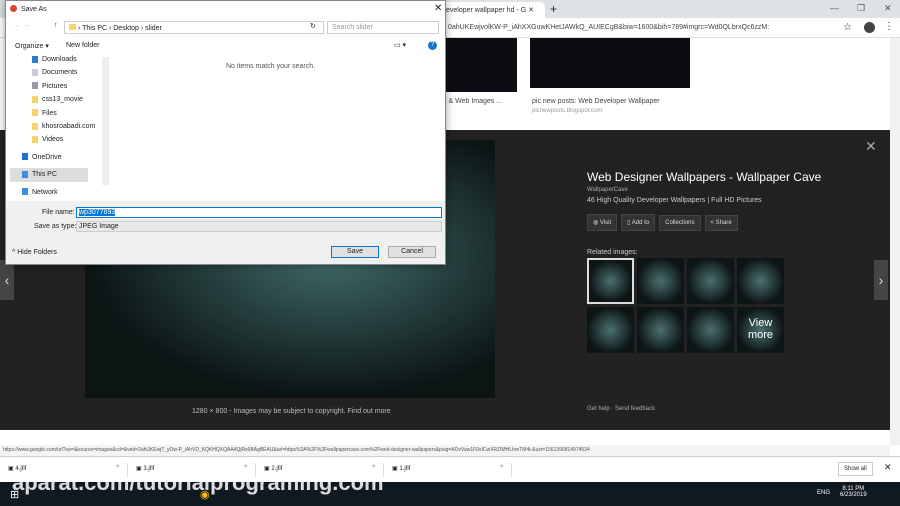  Describe the element at coordinates (737, 177) in the screenshot. I see `image-title: Web Designer Wallpapers - Wallpaper Cave` at that location.